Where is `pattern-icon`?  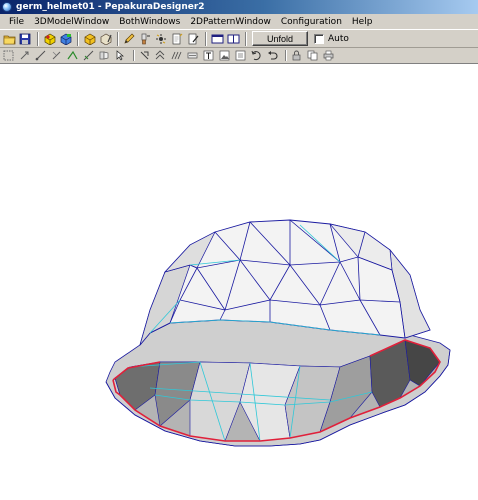
pattern-icon is located at coordinates (176, 56).